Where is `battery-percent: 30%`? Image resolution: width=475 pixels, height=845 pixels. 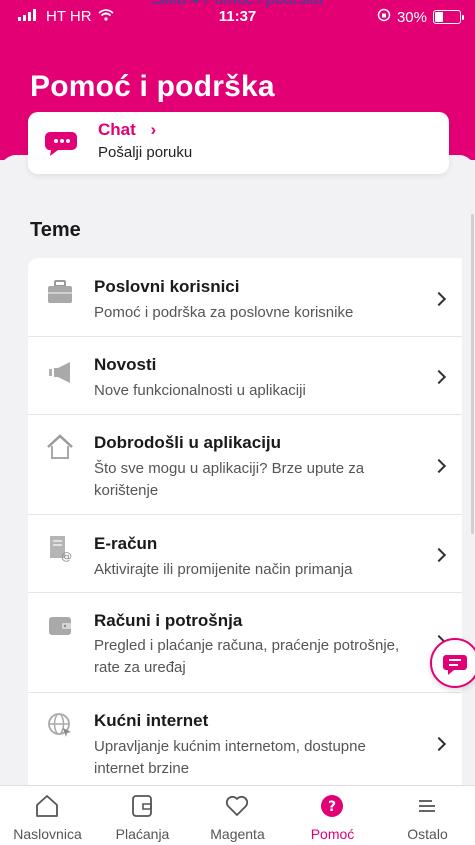
battery-percent: 30% is located at coordinates (411, 17).